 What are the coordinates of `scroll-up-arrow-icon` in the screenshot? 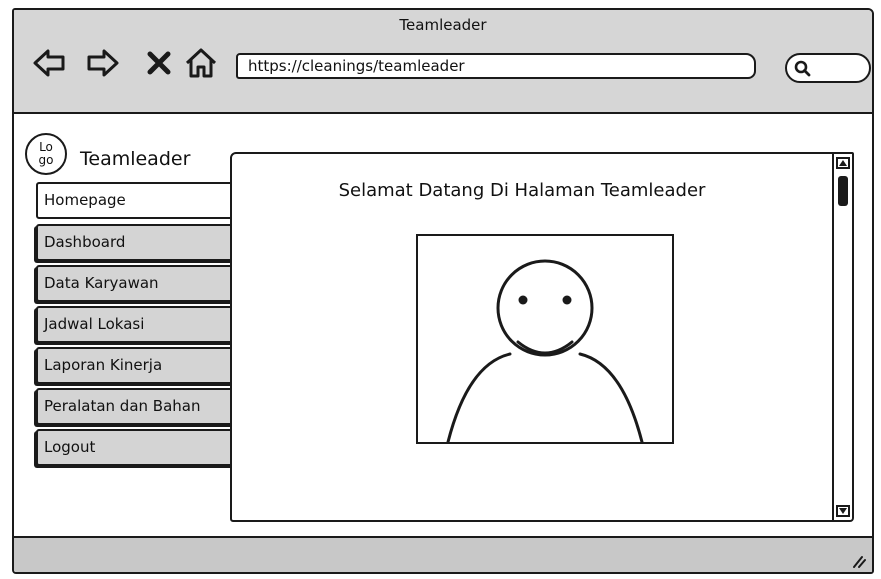 It's located at (843, 163).